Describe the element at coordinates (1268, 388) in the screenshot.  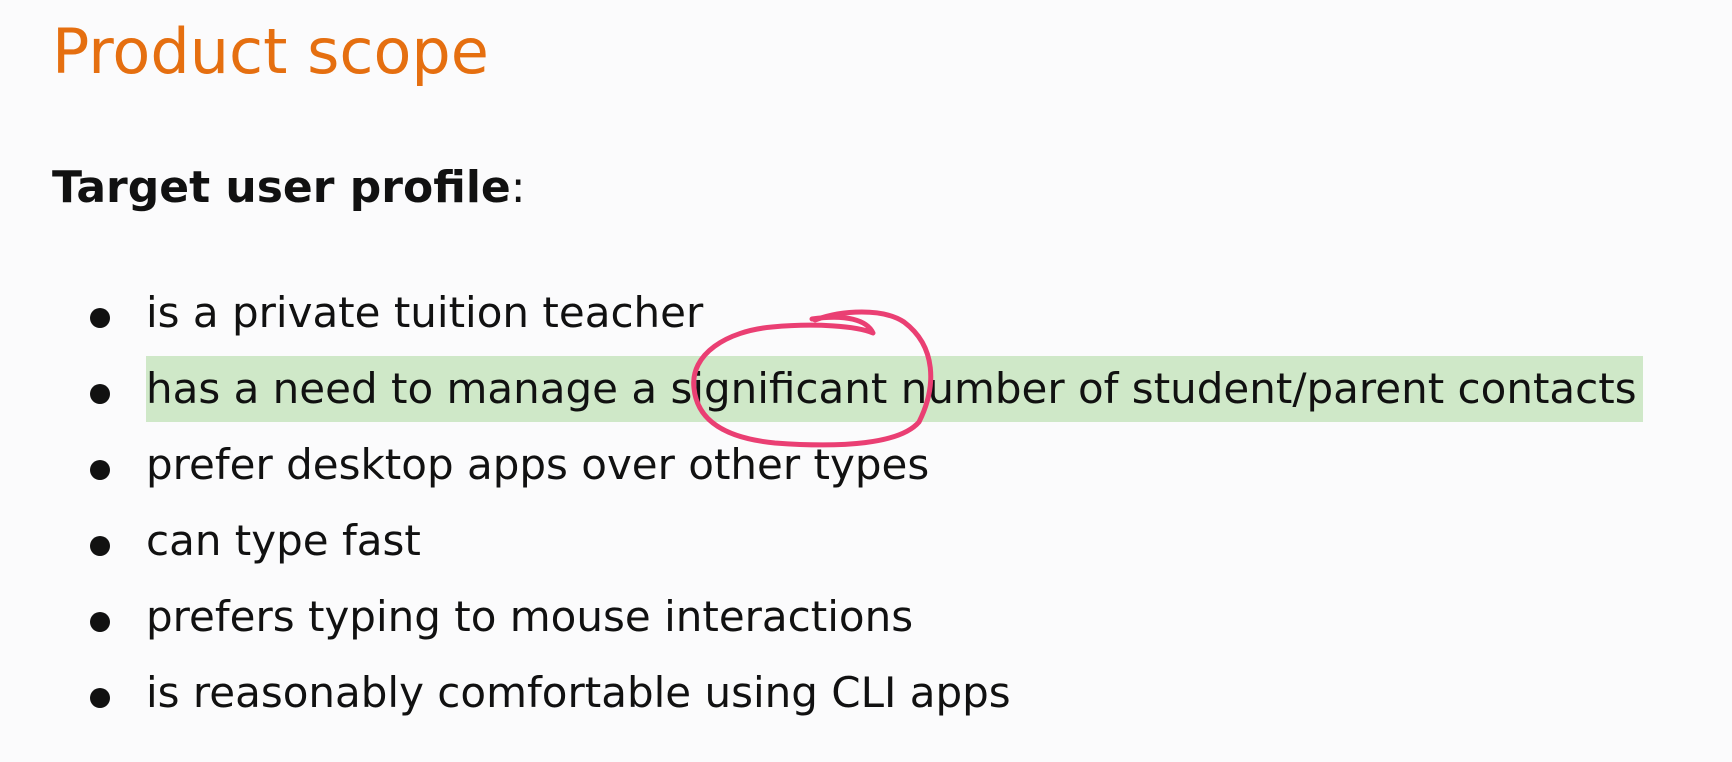
I see `list-item-text-end: number of student/parent contacts` at that location.